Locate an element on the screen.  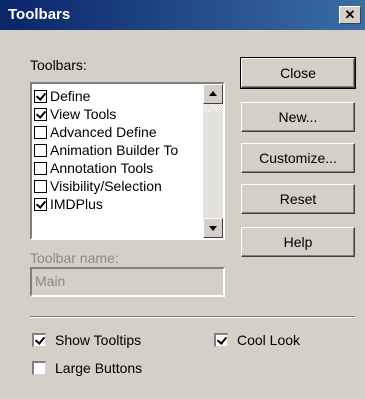
scroll-thumb is located at coordinates (213, 108).